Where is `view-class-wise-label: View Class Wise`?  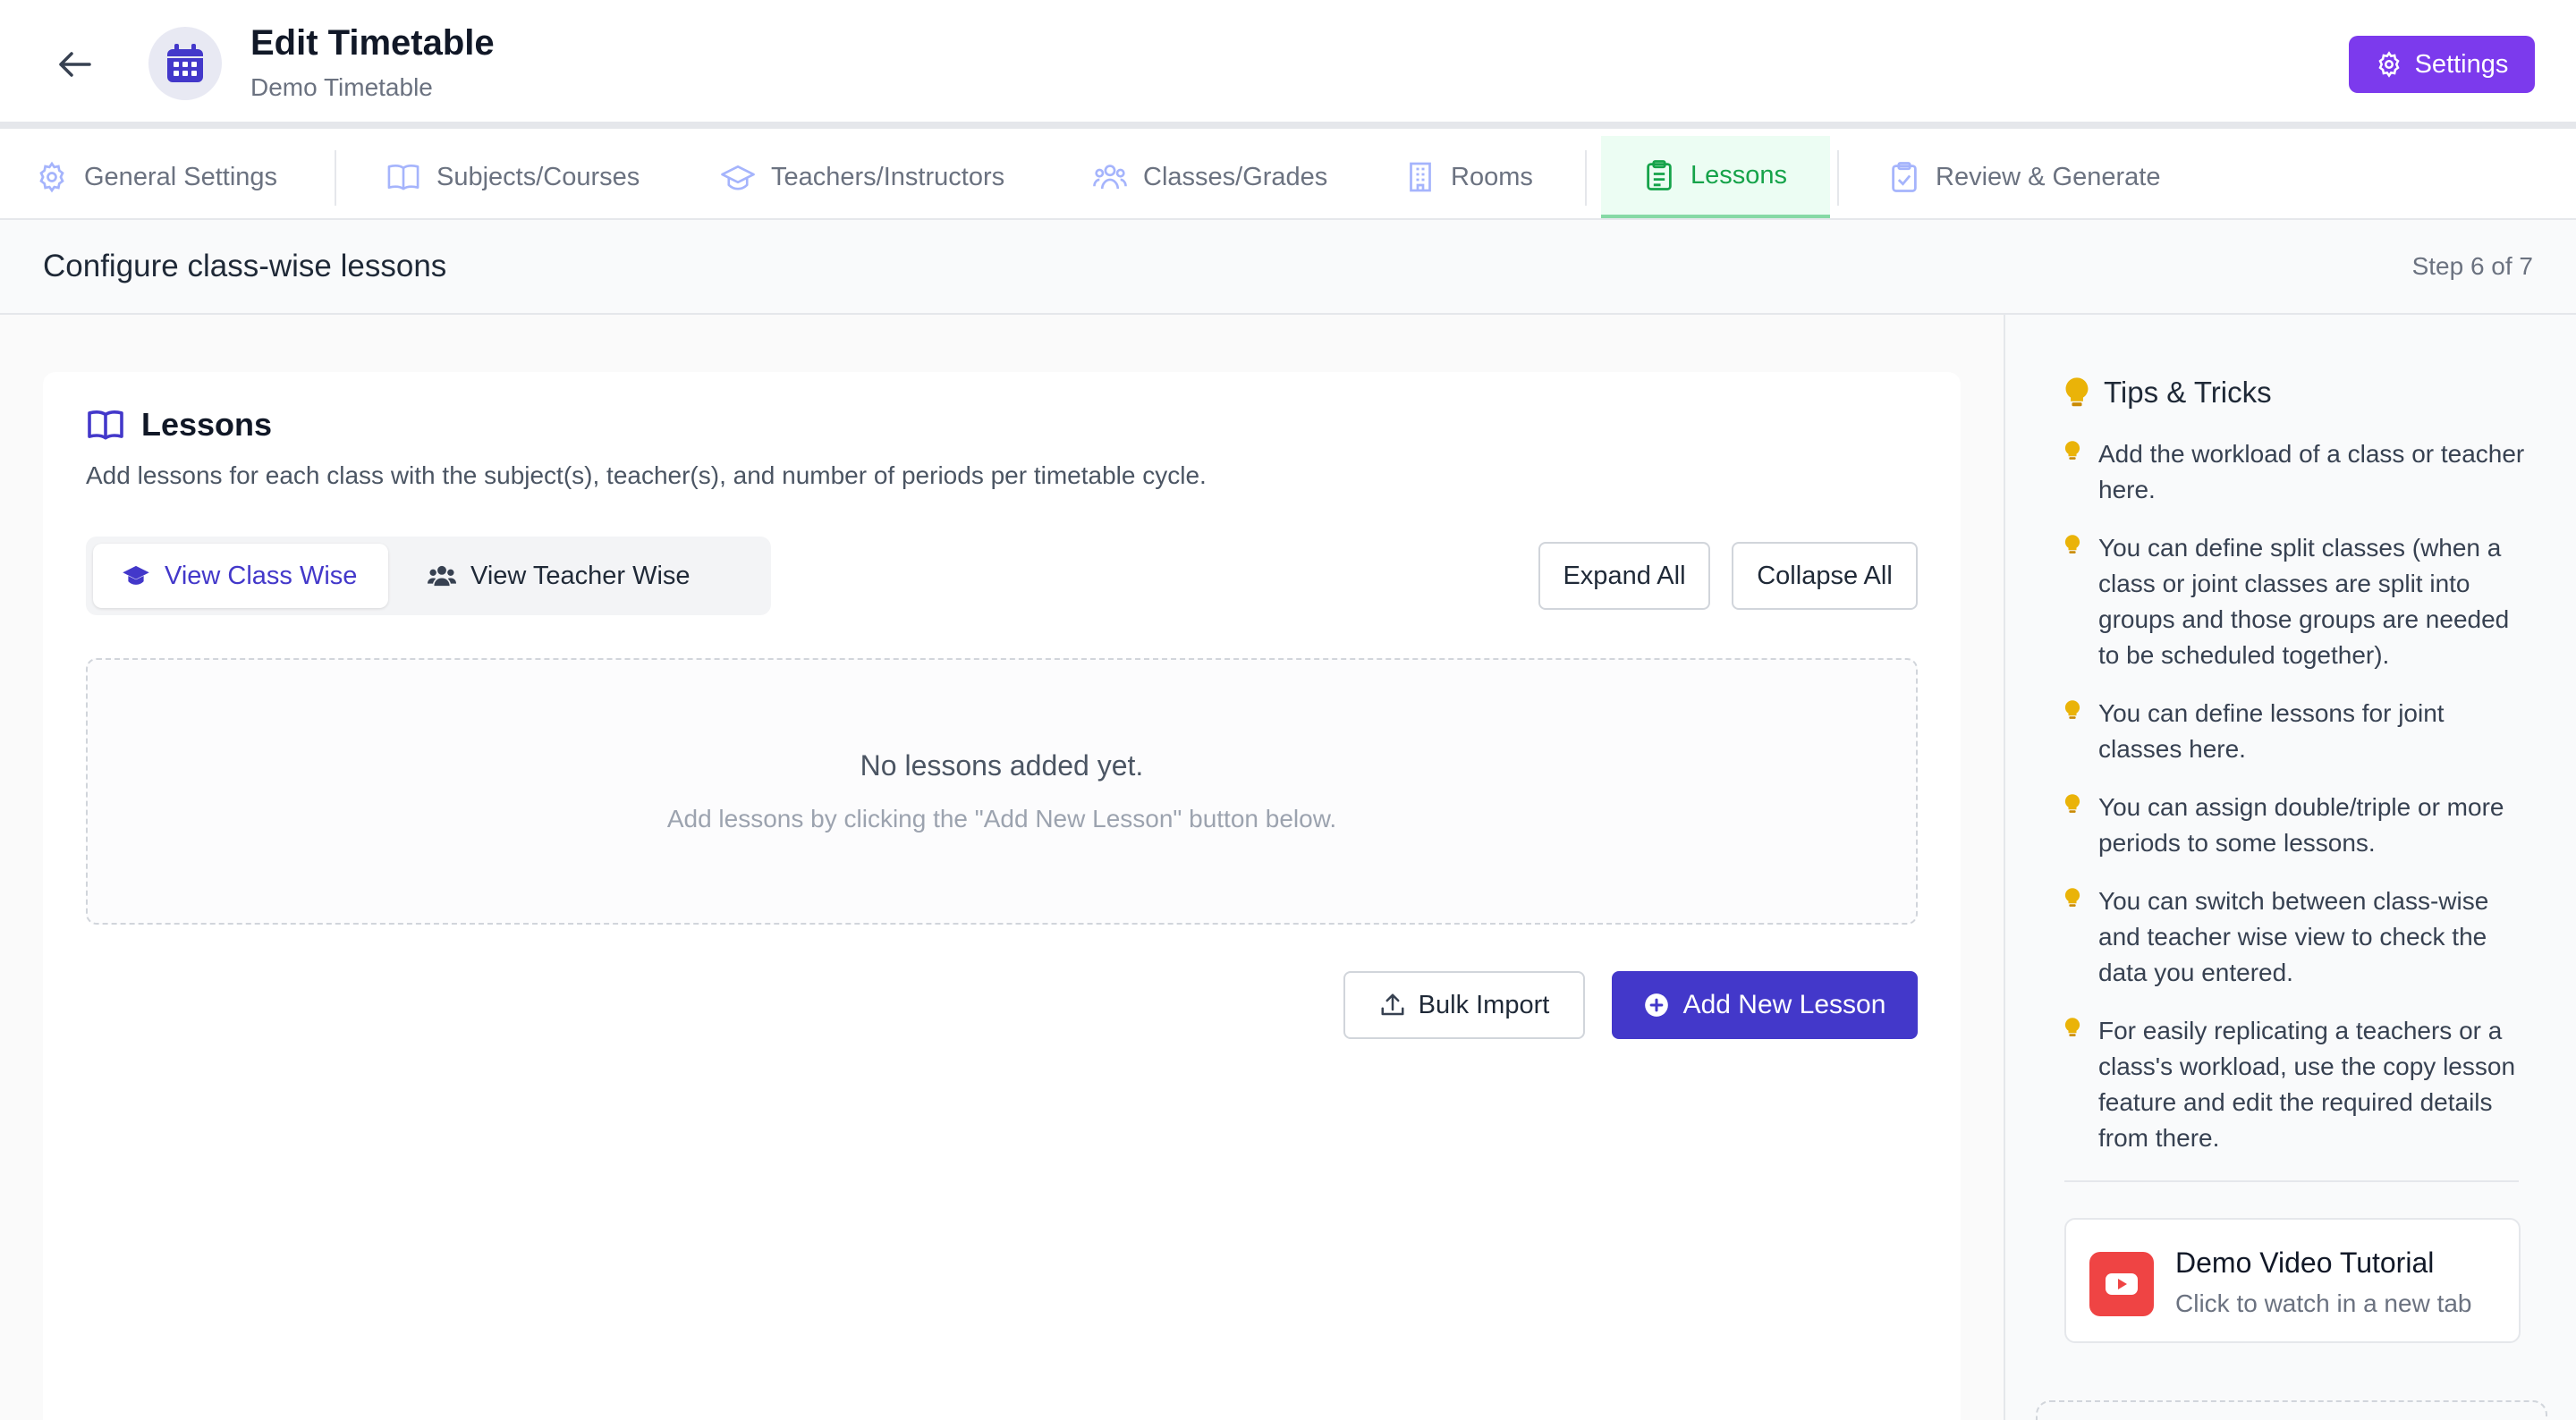 view-class-wise-label: View Class Wise is located at coordinates (261, 575).